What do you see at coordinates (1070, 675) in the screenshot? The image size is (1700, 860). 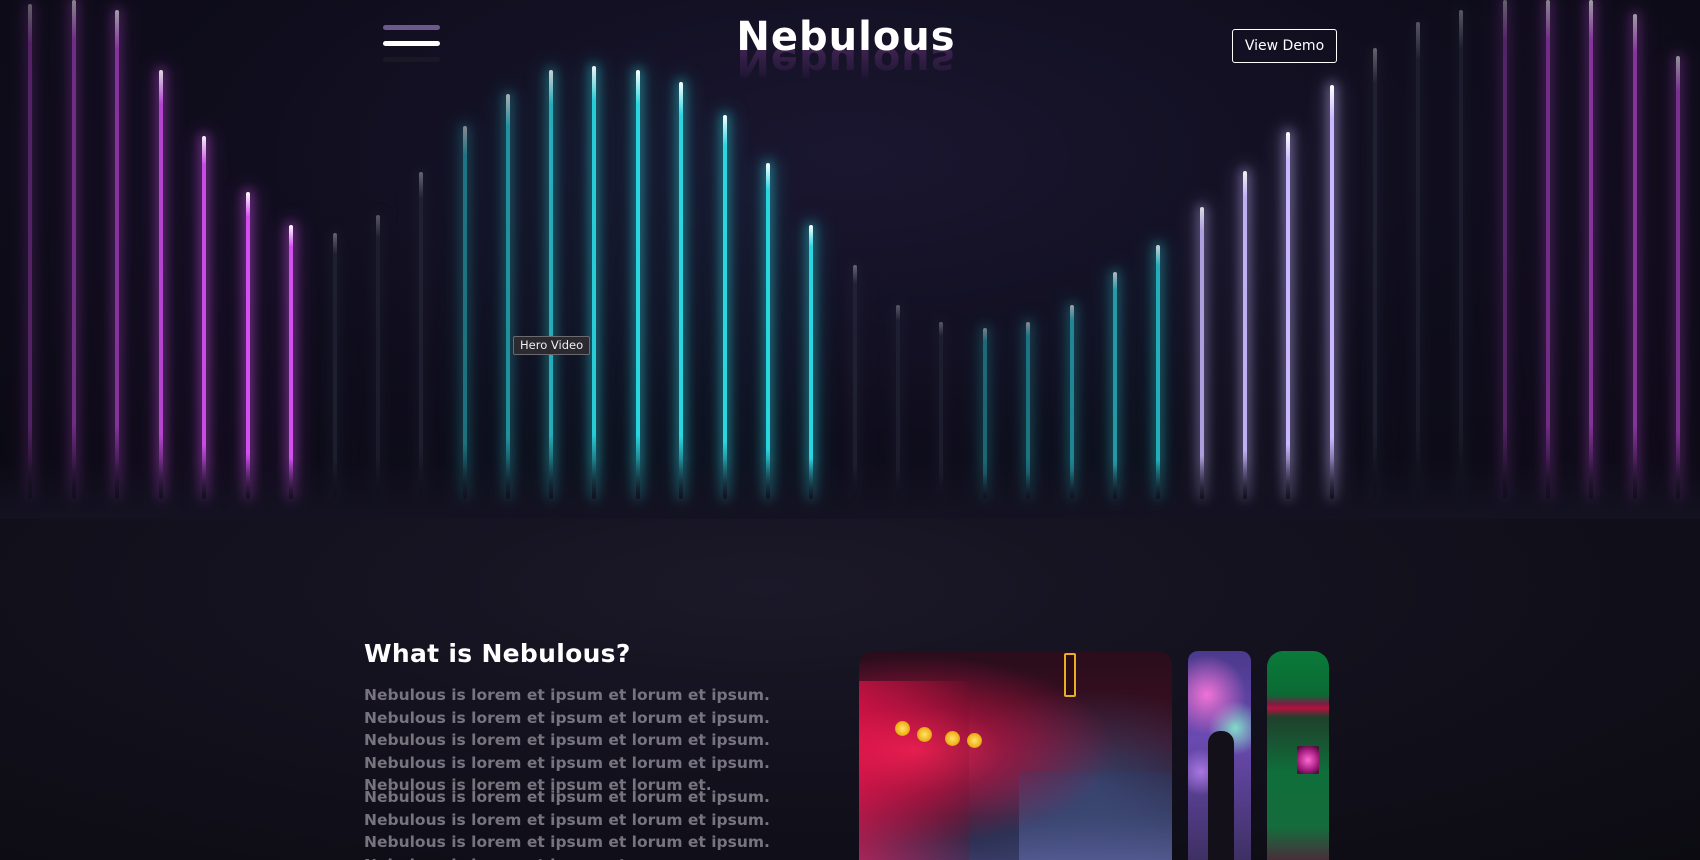 I see `image-detail-sign` at bounding box center [1070, 675].